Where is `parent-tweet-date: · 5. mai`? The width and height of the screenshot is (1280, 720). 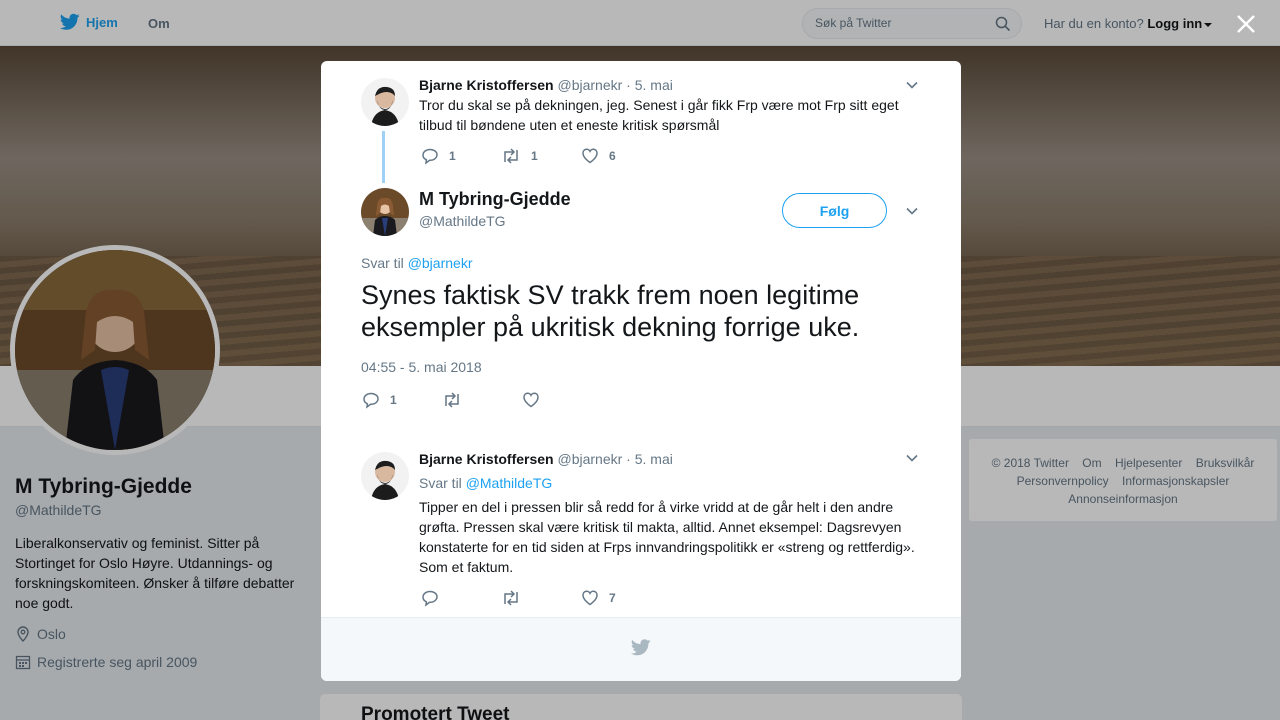
parent-tweet-date: · 5. mai is located at coordinates (649, 85).